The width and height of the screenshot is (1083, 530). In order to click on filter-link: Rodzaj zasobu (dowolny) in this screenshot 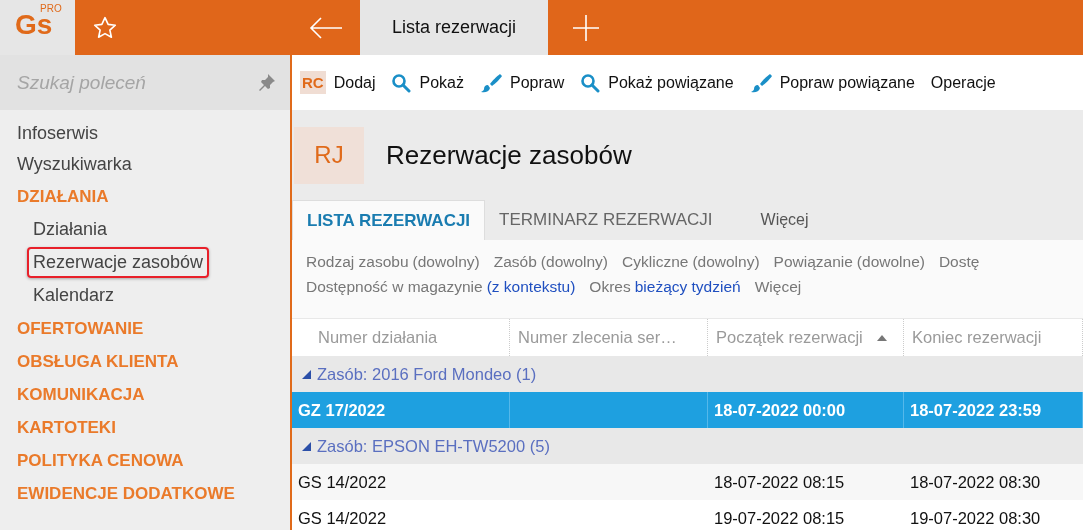, I will do `click(393, 261)`.